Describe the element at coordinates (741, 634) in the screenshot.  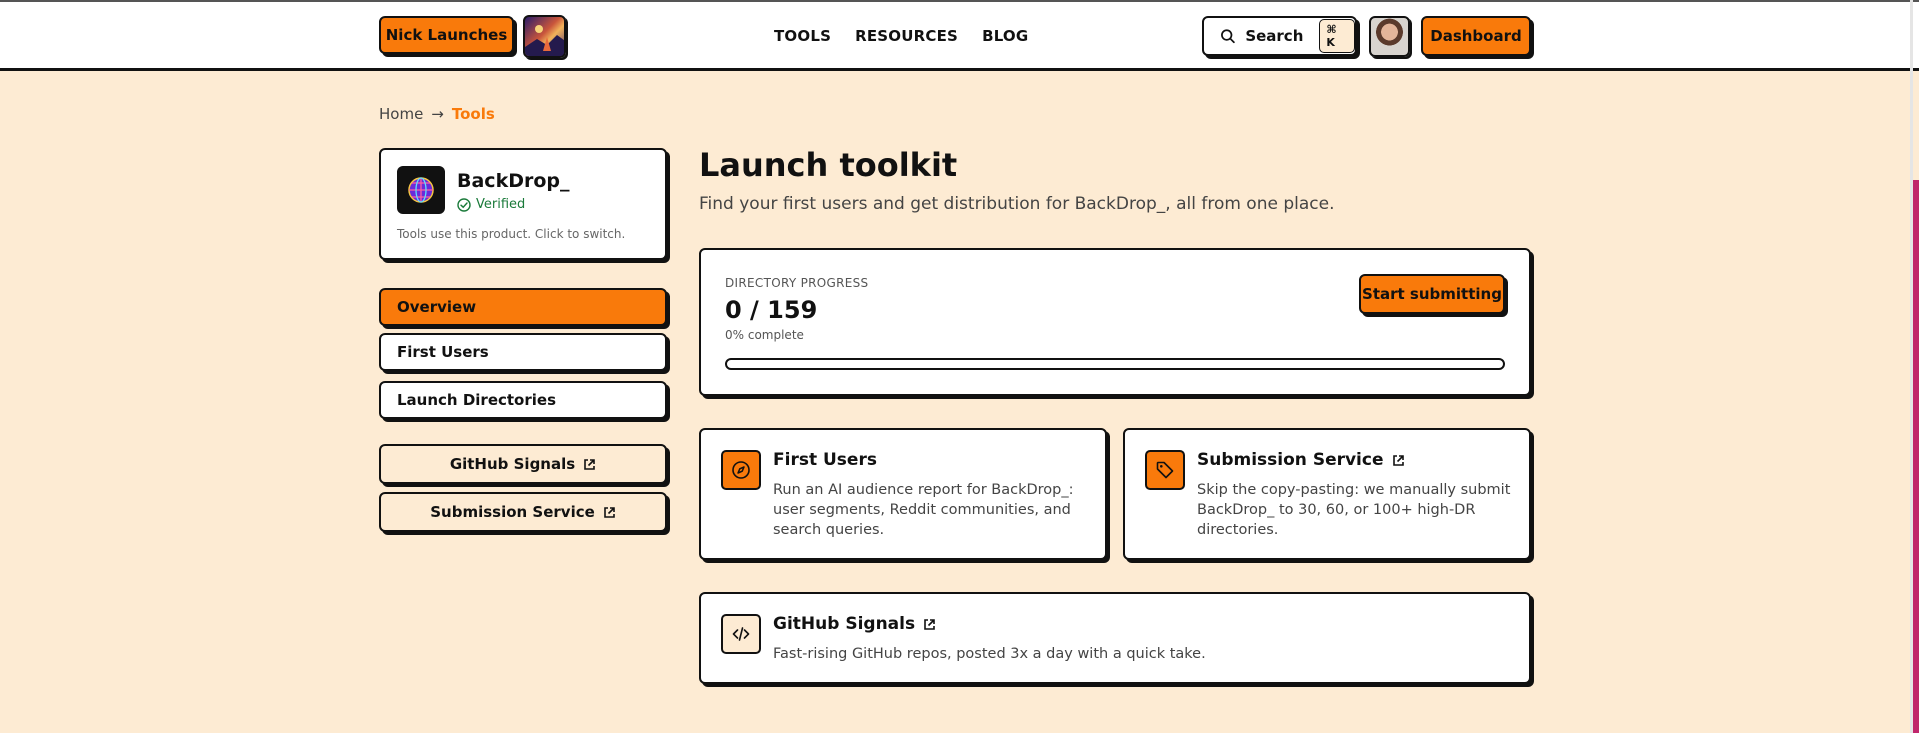
I see `code-icon` at that location.